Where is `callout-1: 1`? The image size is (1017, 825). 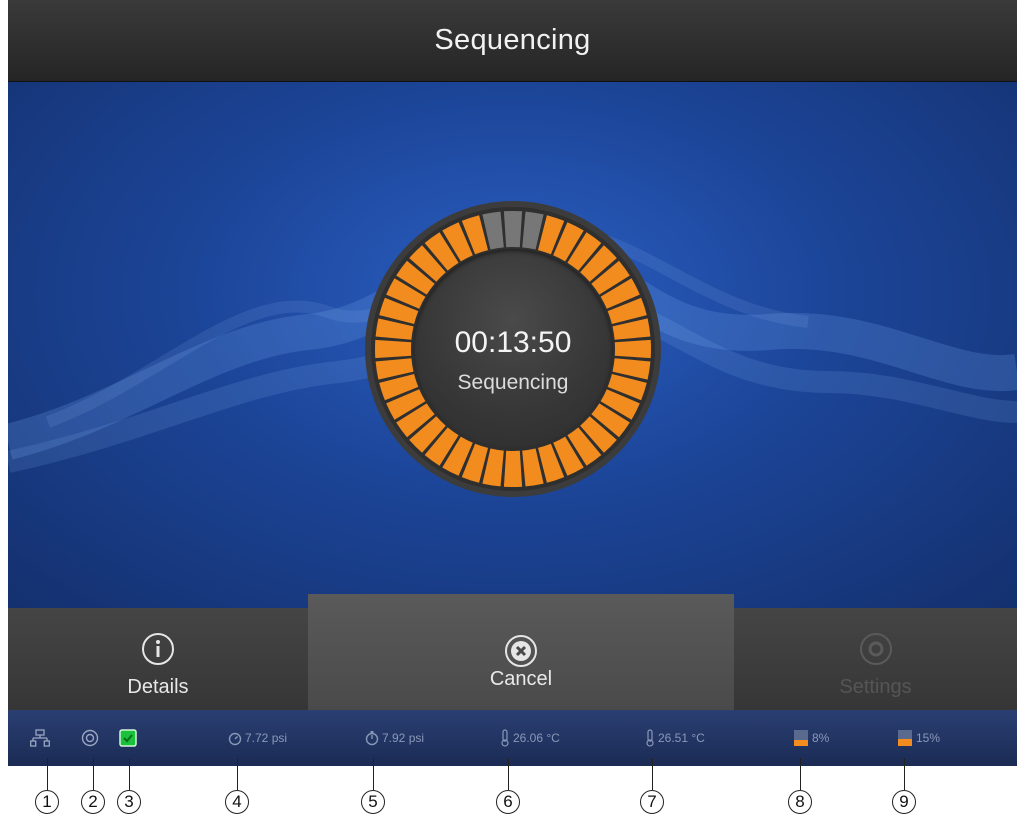
callout-1: 1 is located at coordinates (47, 802).